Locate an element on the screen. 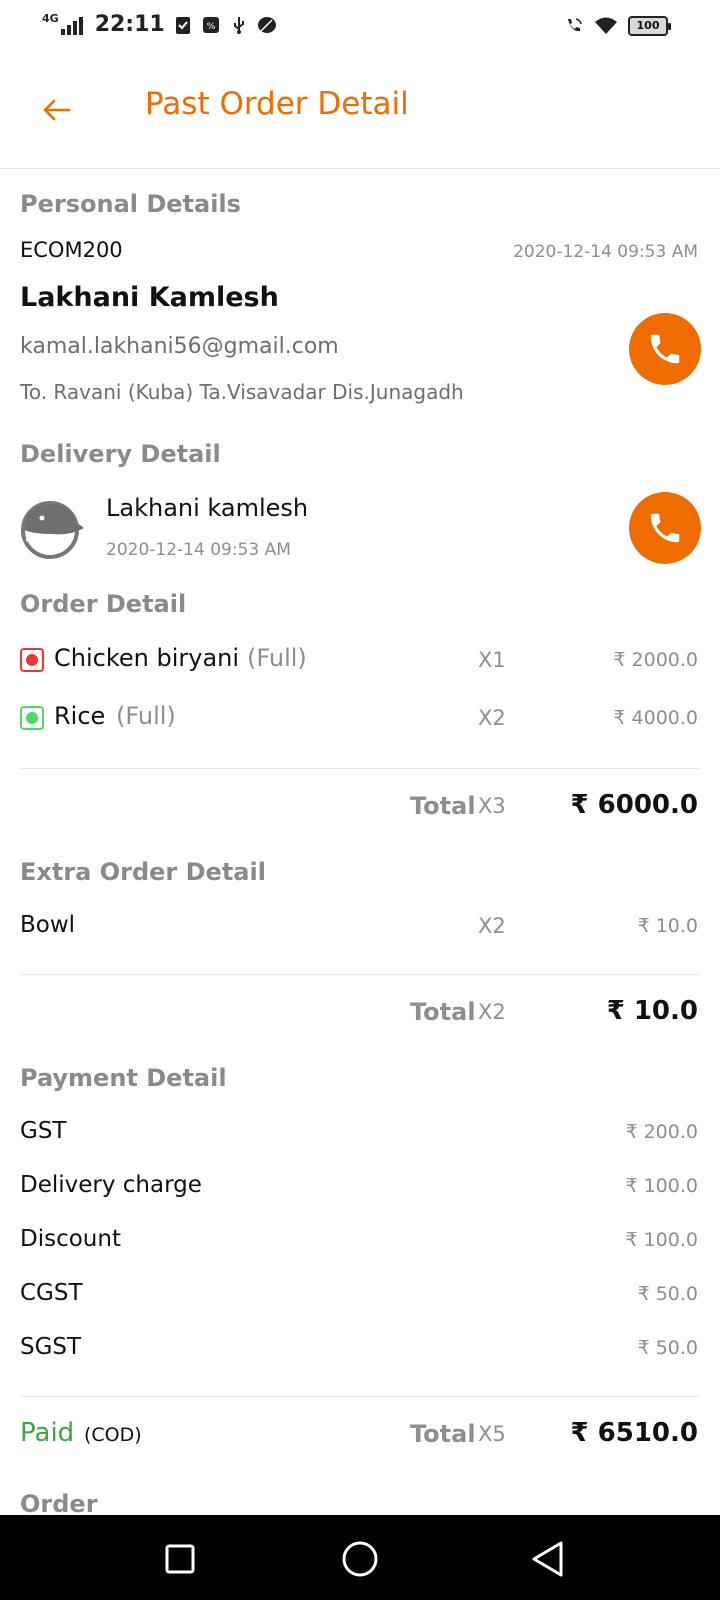 The height and width of the screenshot is (1600, 720). order-section-heading: Order is located at coordinates (59, 1504).